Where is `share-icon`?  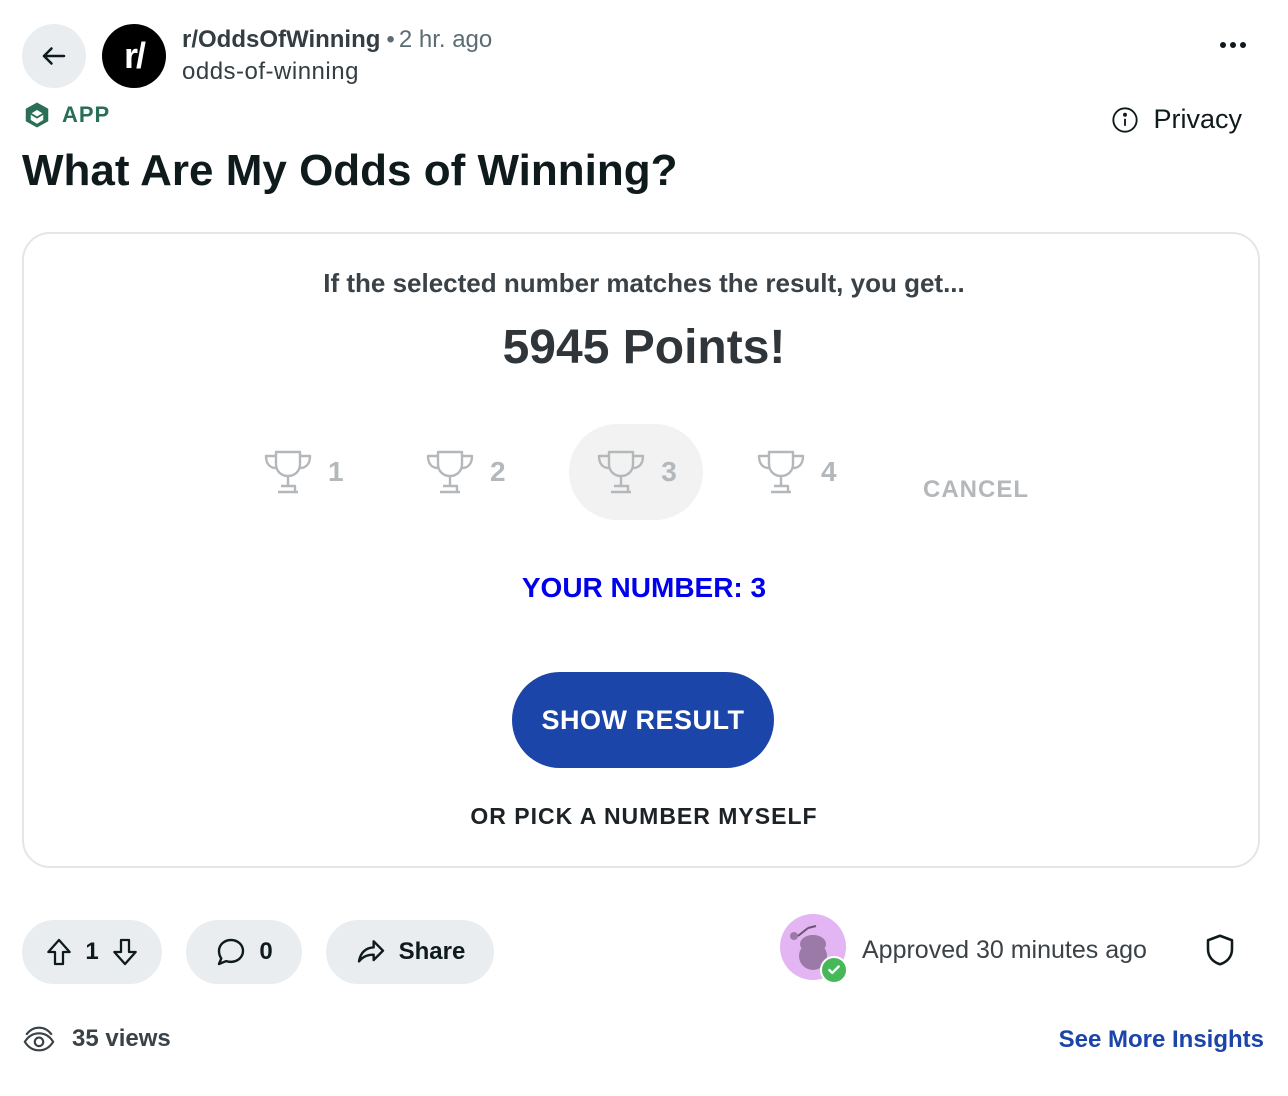 share-icon is located at coordinates (370, 951).